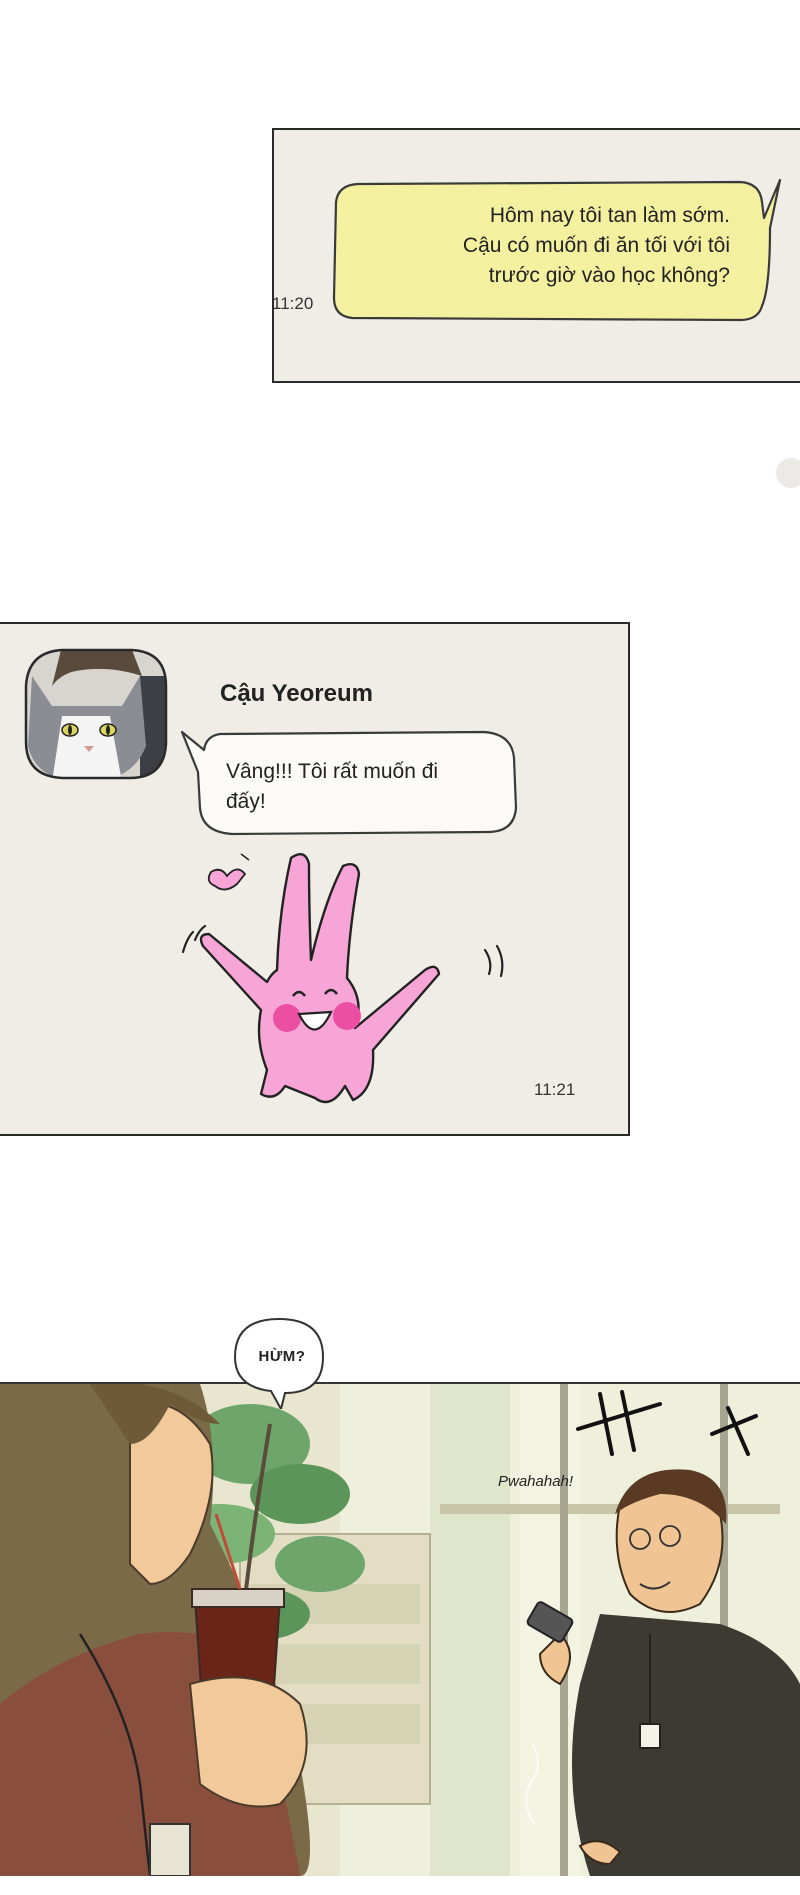  I want to click on sfx-laugh-text: Pwahahah!, so click(536, 1481).